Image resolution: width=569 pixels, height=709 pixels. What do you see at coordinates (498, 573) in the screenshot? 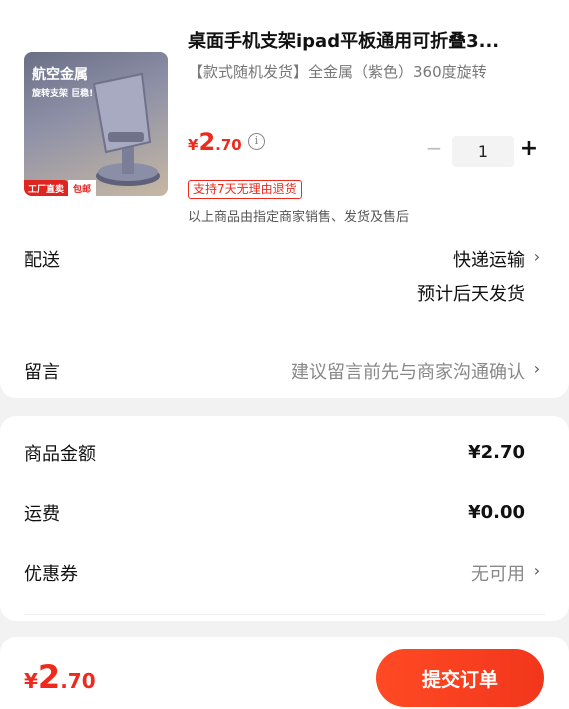
I see `coupon-value: 无可用` at bounding box center [498, 573].